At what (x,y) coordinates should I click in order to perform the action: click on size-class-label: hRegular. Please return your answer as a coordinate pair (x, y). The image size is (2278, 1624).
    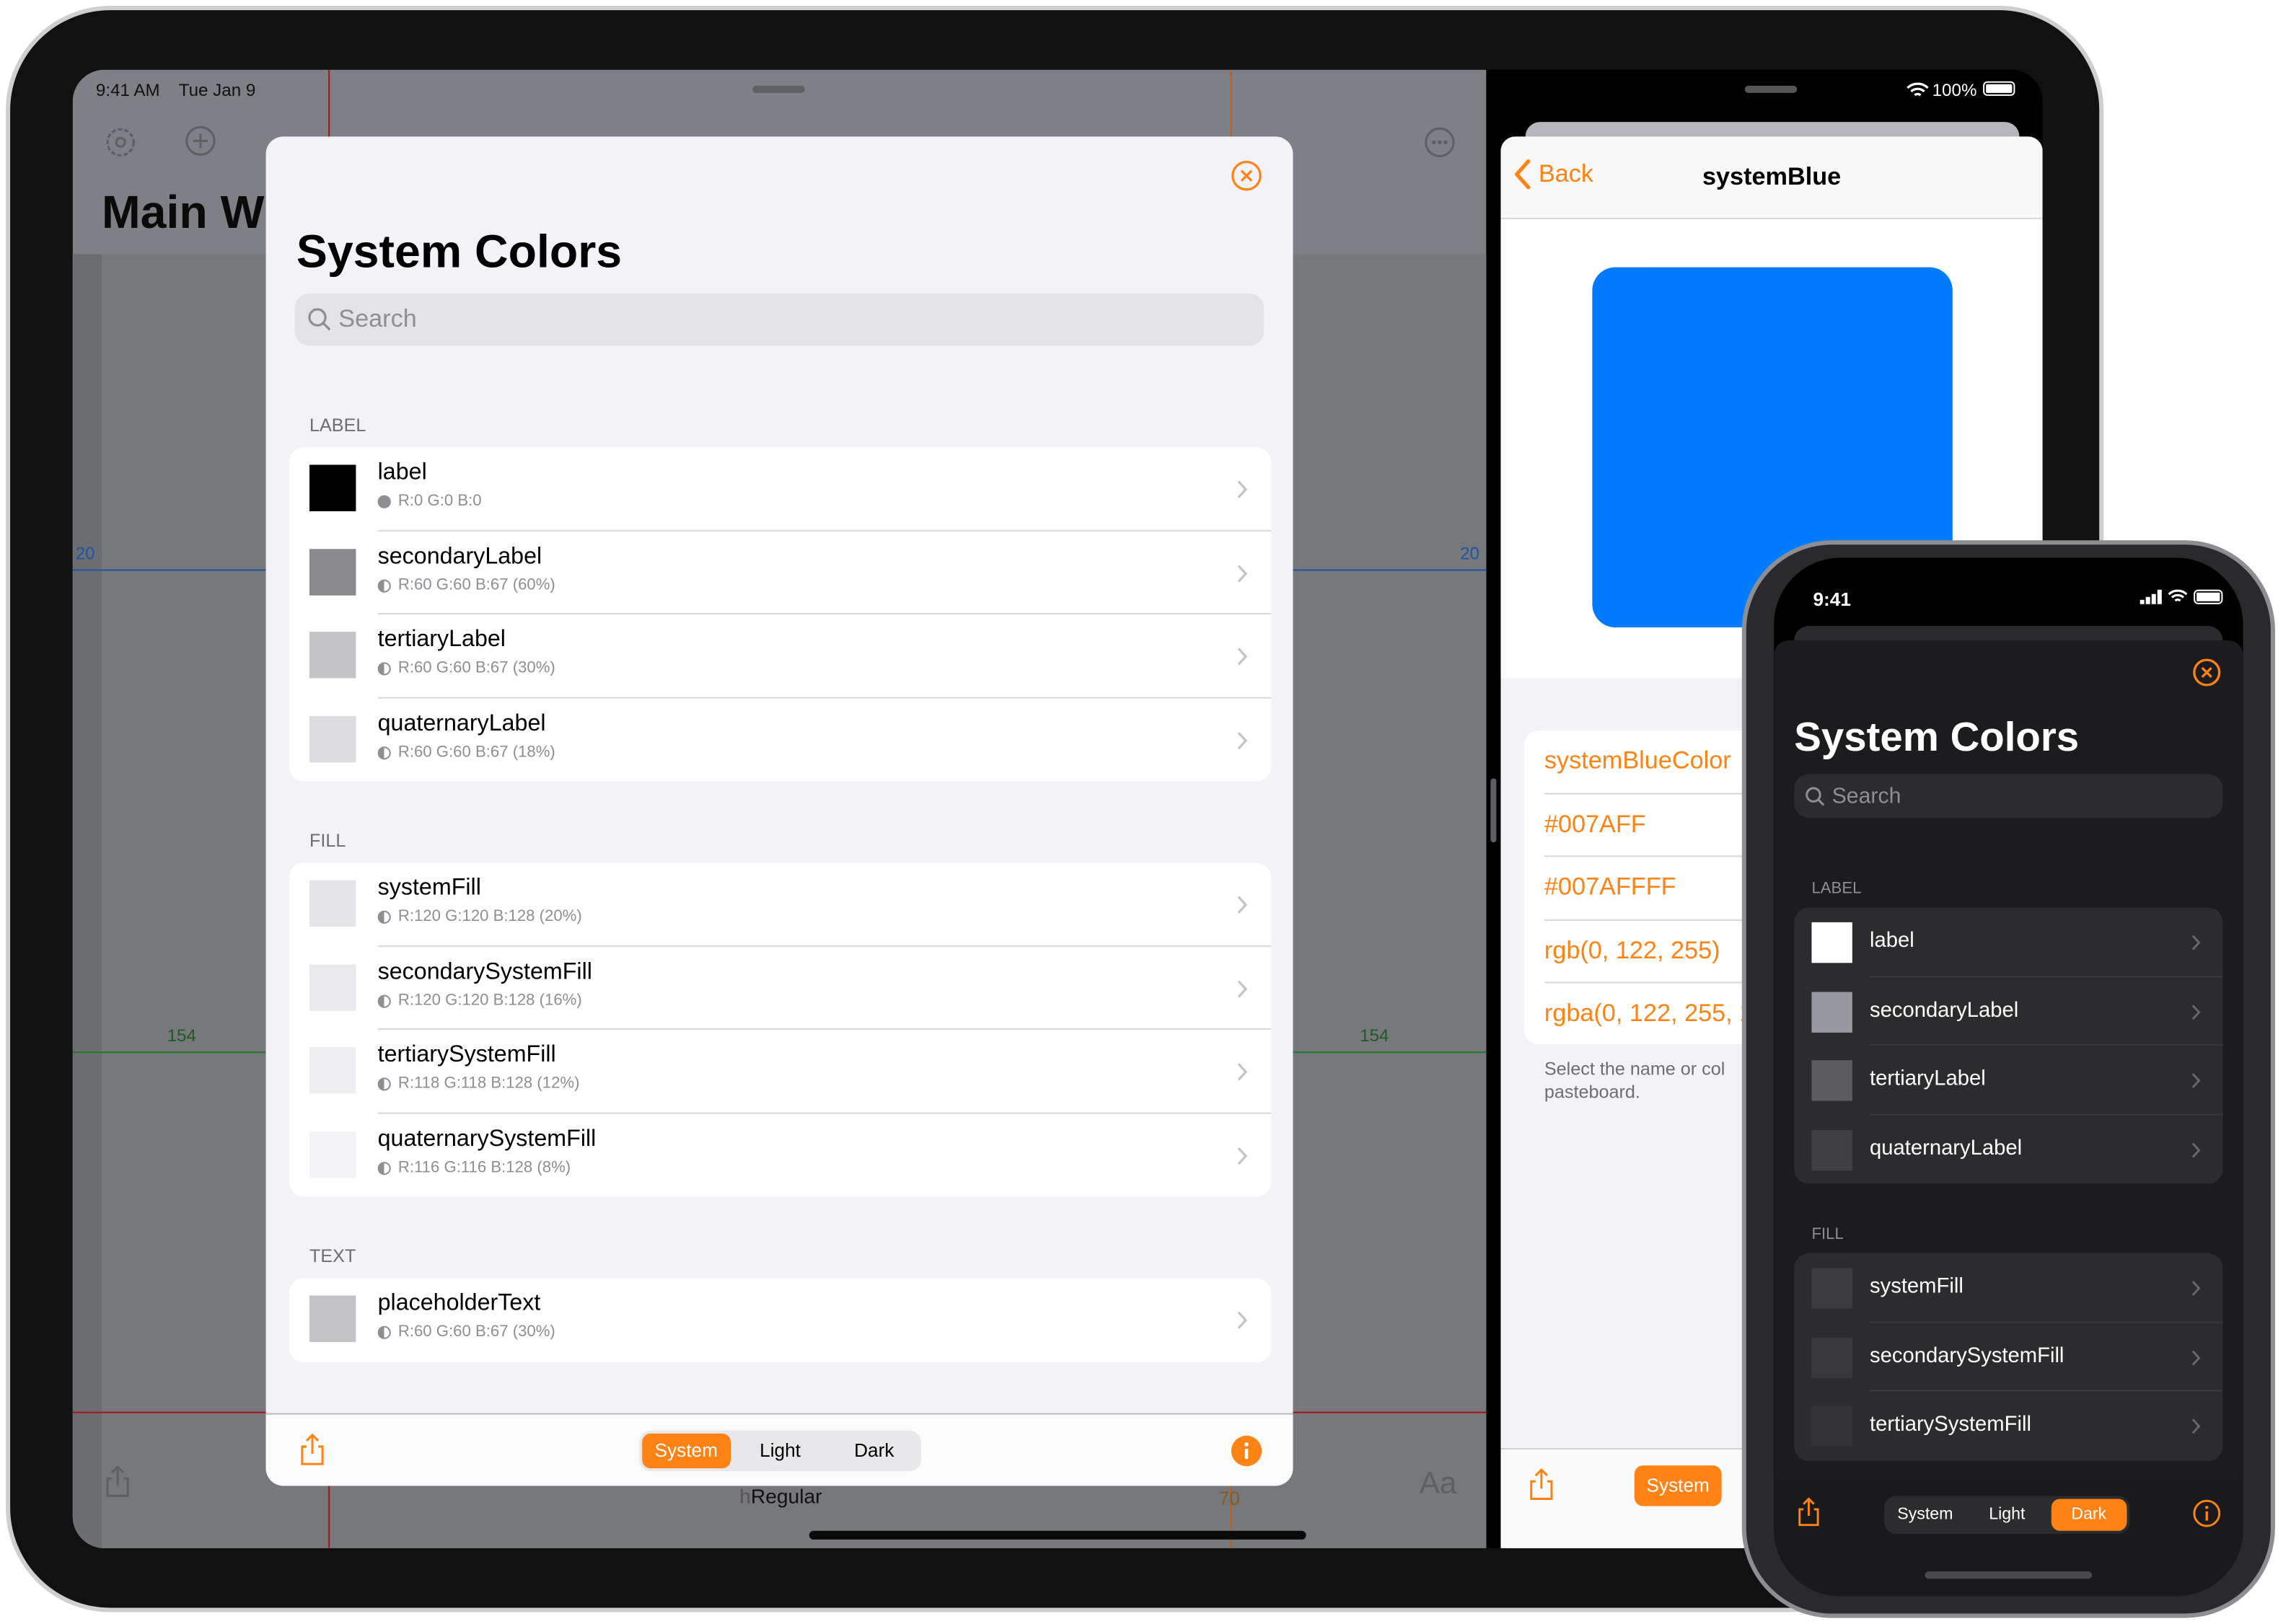
    Looking at the image, I should click on (780, 1496).